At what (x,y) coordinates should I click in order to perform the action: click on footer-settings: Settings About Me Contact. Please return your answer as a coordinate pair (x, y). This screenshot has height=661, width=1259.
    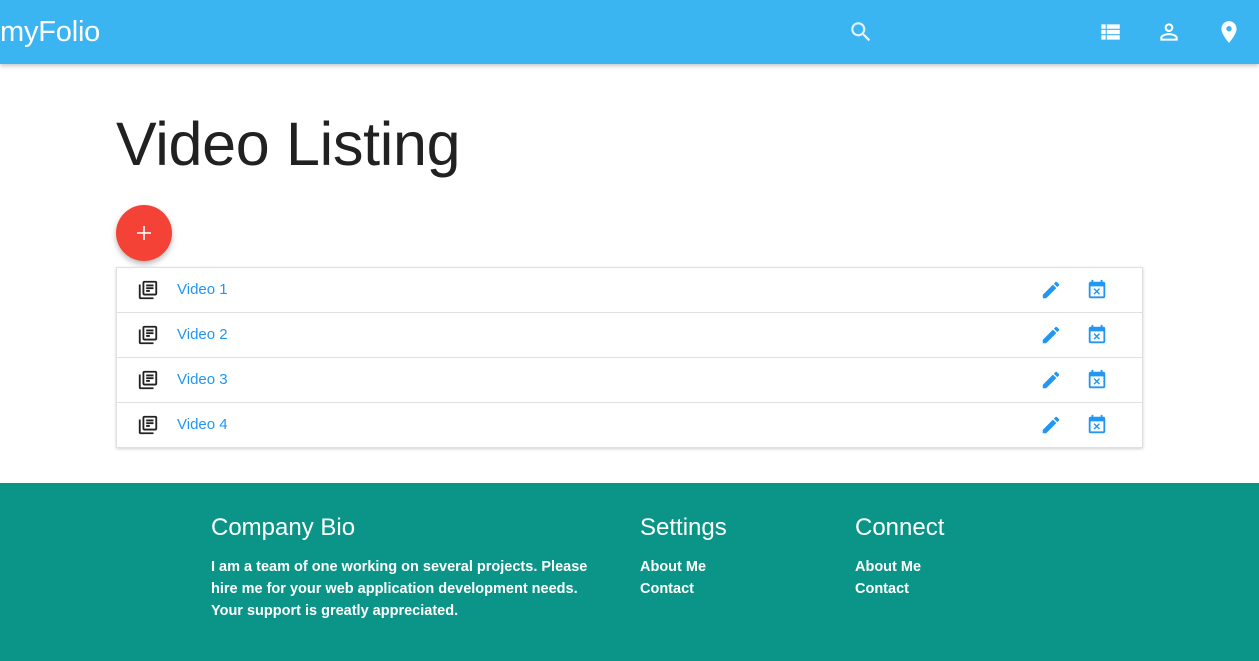
    Looking at the image, I should click on (683, 556).